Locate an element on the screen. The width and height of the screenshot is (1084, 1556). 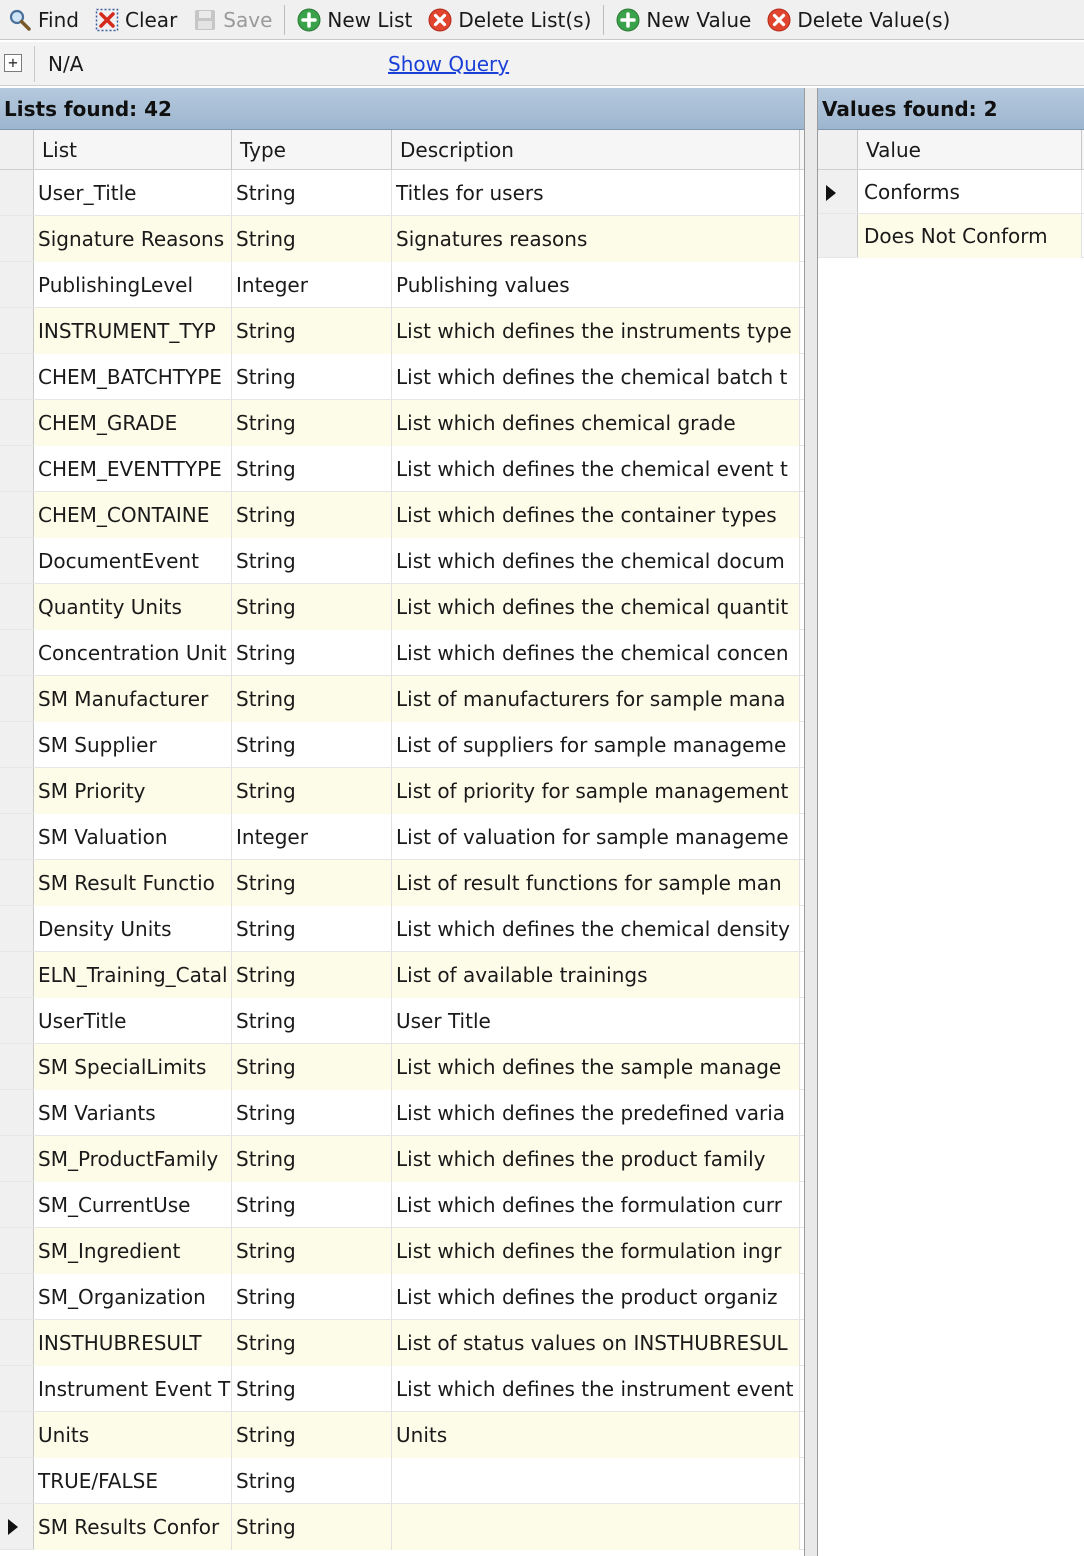
cell-list: SM_Ingredient is located at coordinates (133, 1251).